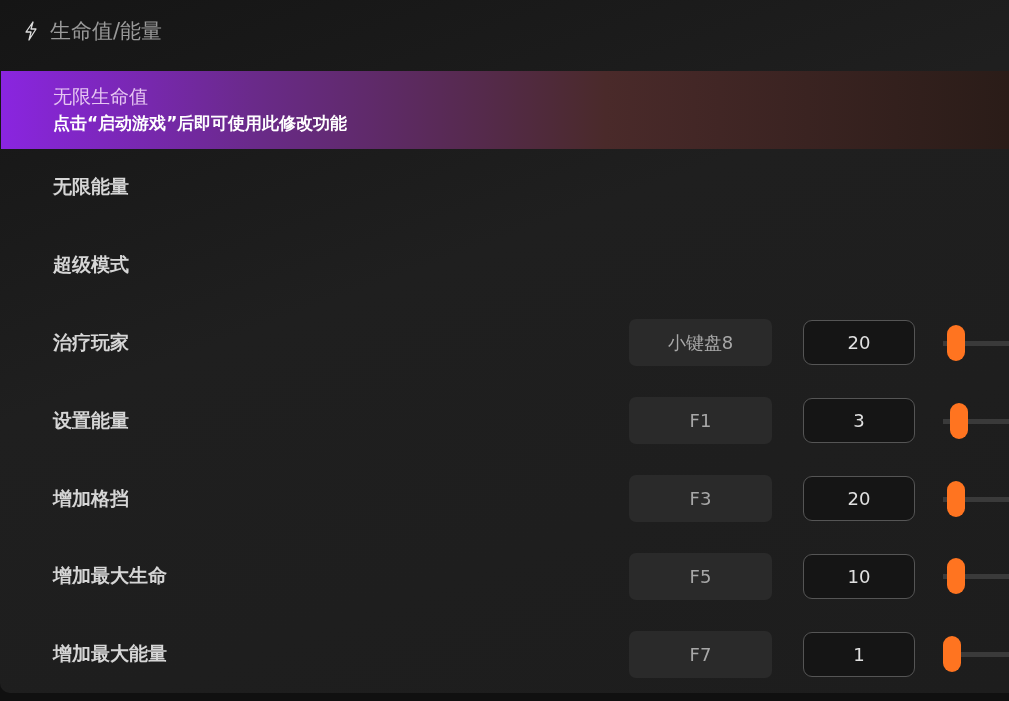  What do you see at coordinates (505, 576) in the screenshot?
I see `option-row: 增加最大生命 F5 10` at bounding box center [505, 576].